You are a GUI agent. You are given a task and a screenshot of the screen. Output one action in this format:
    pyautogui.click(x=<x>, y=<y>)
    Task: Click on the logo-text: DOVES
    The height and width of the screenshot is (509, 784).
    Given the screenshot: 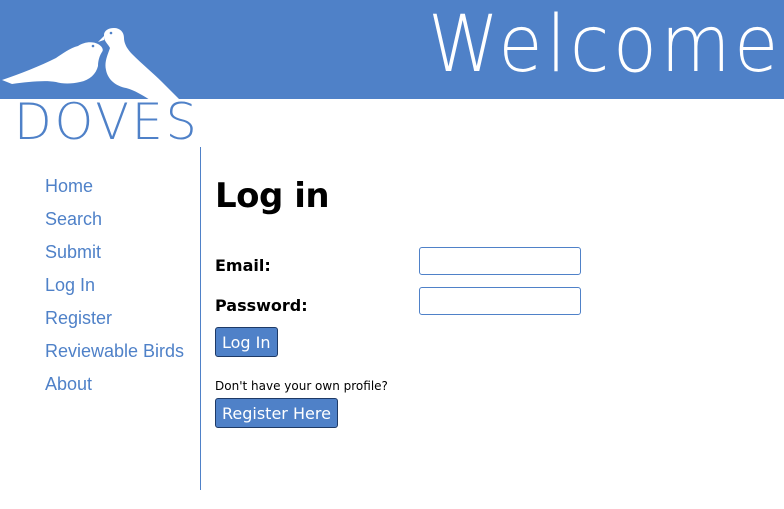 What is the action you would take?
    pyautogui.click(x=107, y=122)
    